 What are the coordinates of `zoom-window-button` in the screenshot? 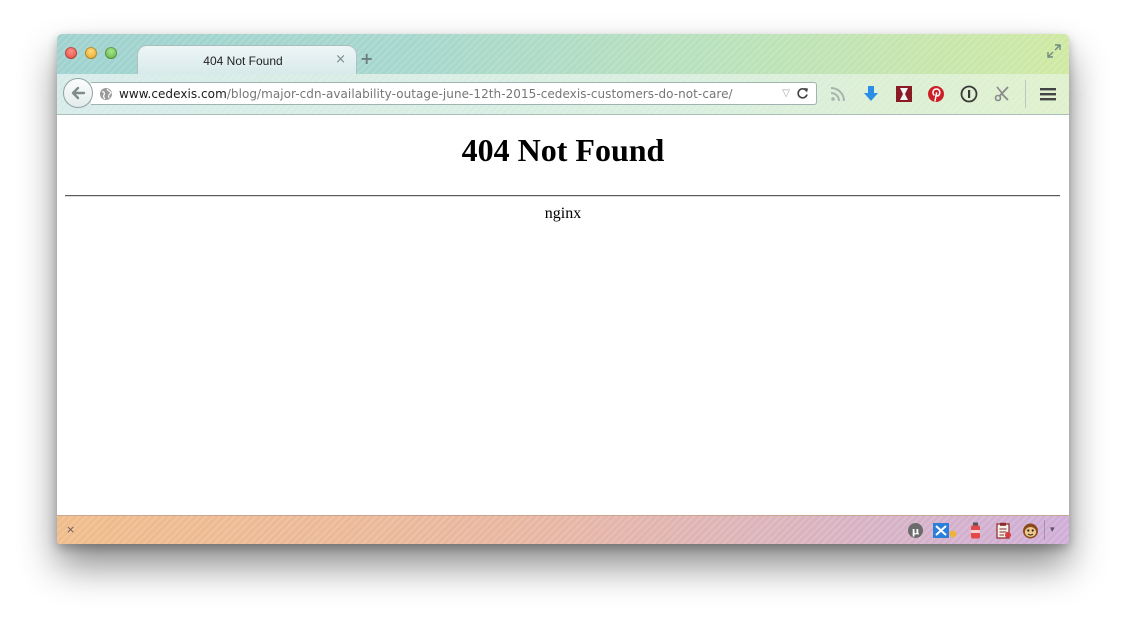 It's located at (111, 53).